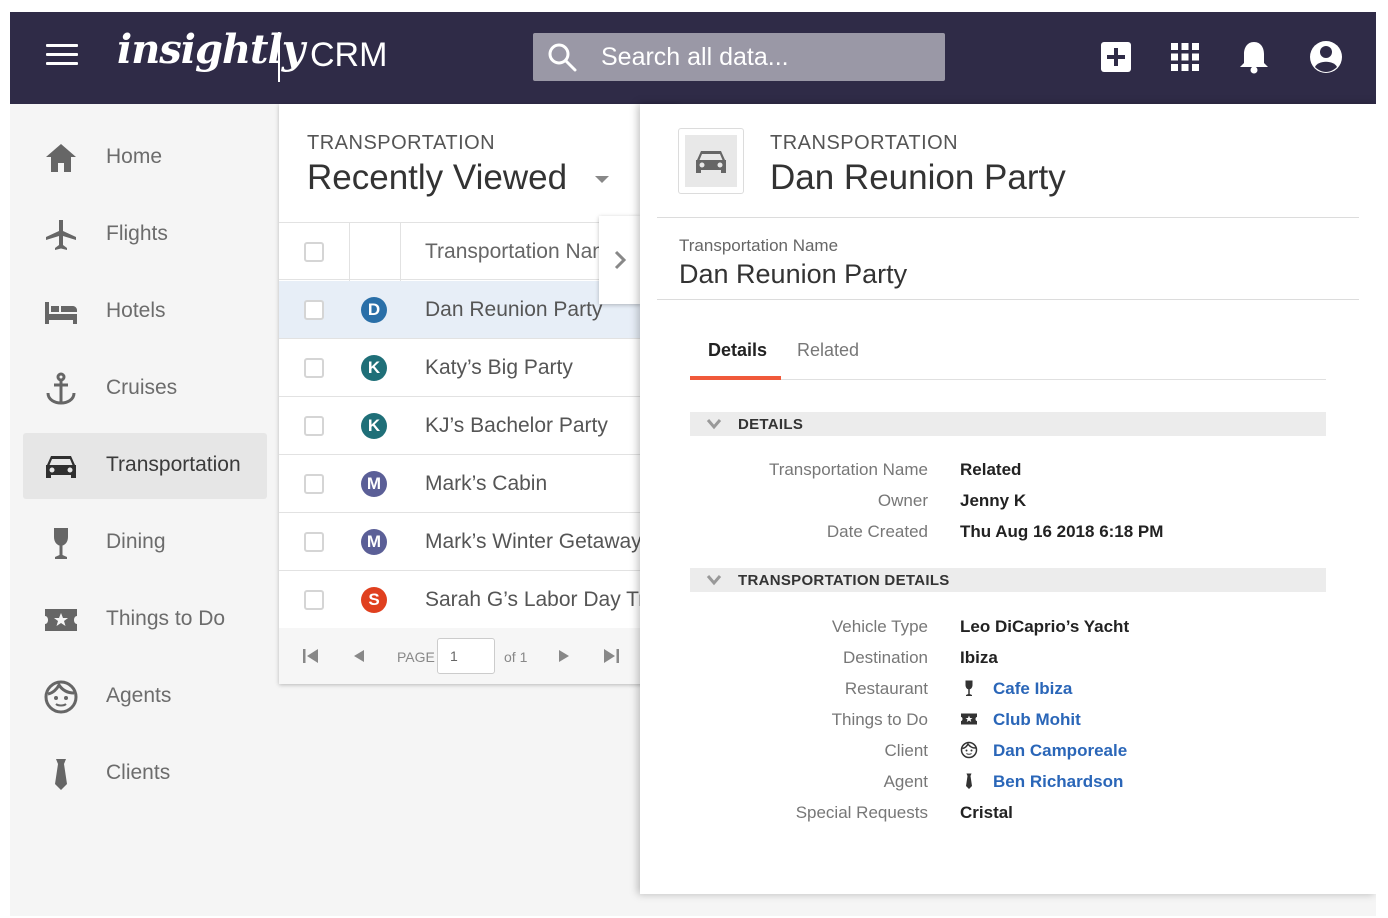 The height and width of the screenshot is (918, 1388). Describe the element at coordinates (864, 143) in the screenshot. I see `detail-eyebrow: TRANSPORTATION` at that location.